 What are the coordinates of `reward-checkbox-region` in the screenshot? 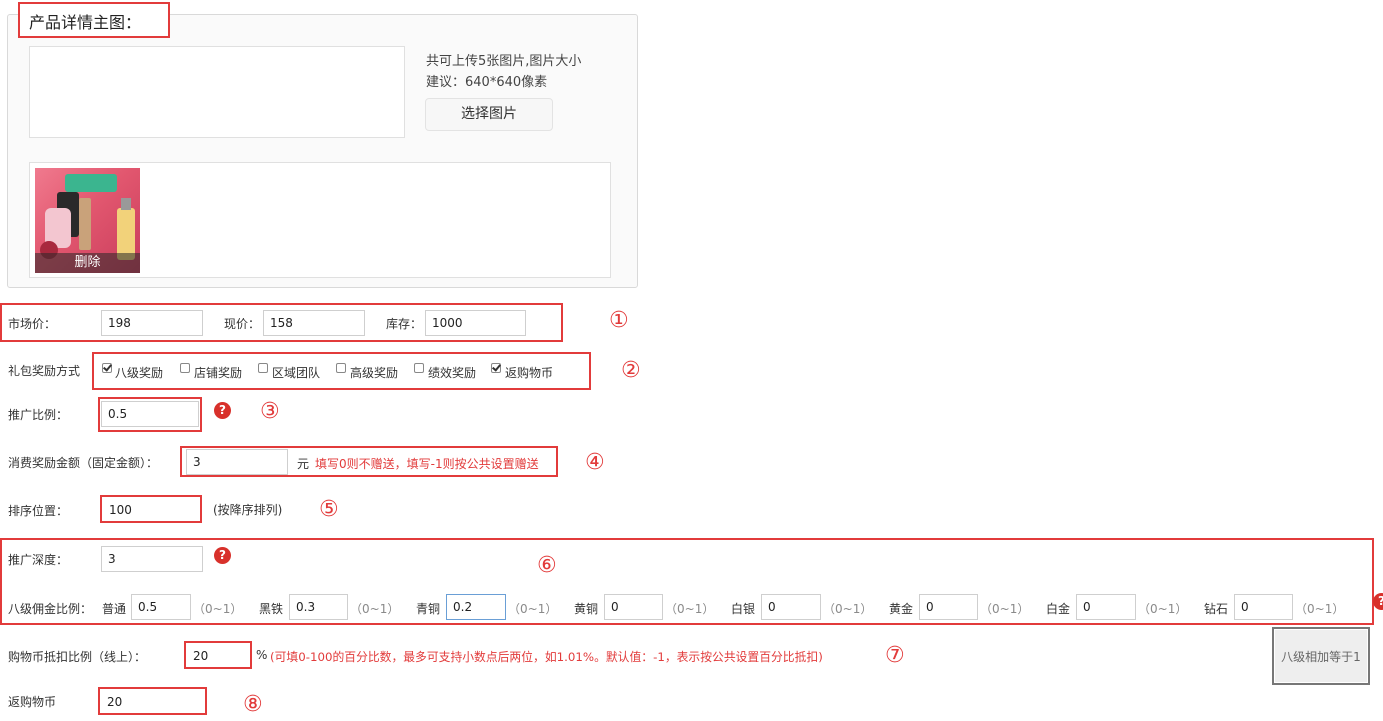 It's located at (263, 368).